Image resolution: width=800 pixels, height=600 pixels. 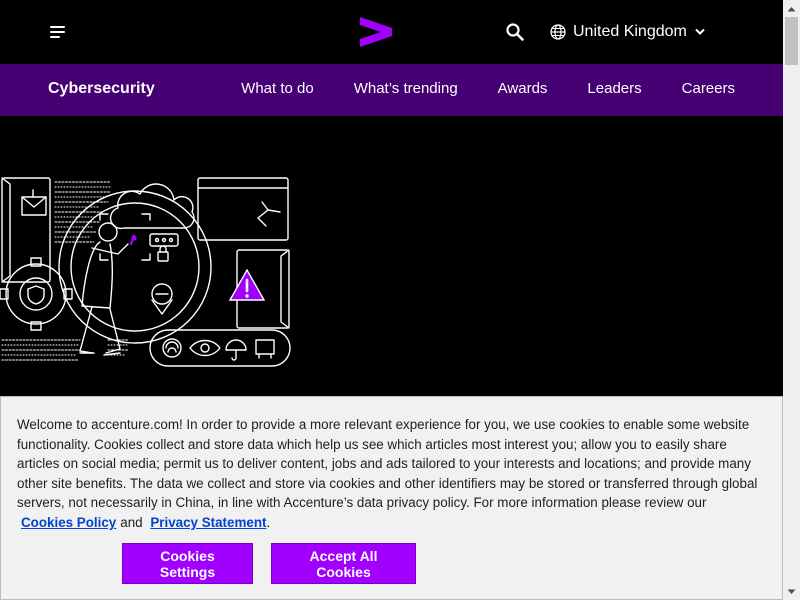 I want to click on nav-link-what-to-do: What to do, so click(x=277, y=88).